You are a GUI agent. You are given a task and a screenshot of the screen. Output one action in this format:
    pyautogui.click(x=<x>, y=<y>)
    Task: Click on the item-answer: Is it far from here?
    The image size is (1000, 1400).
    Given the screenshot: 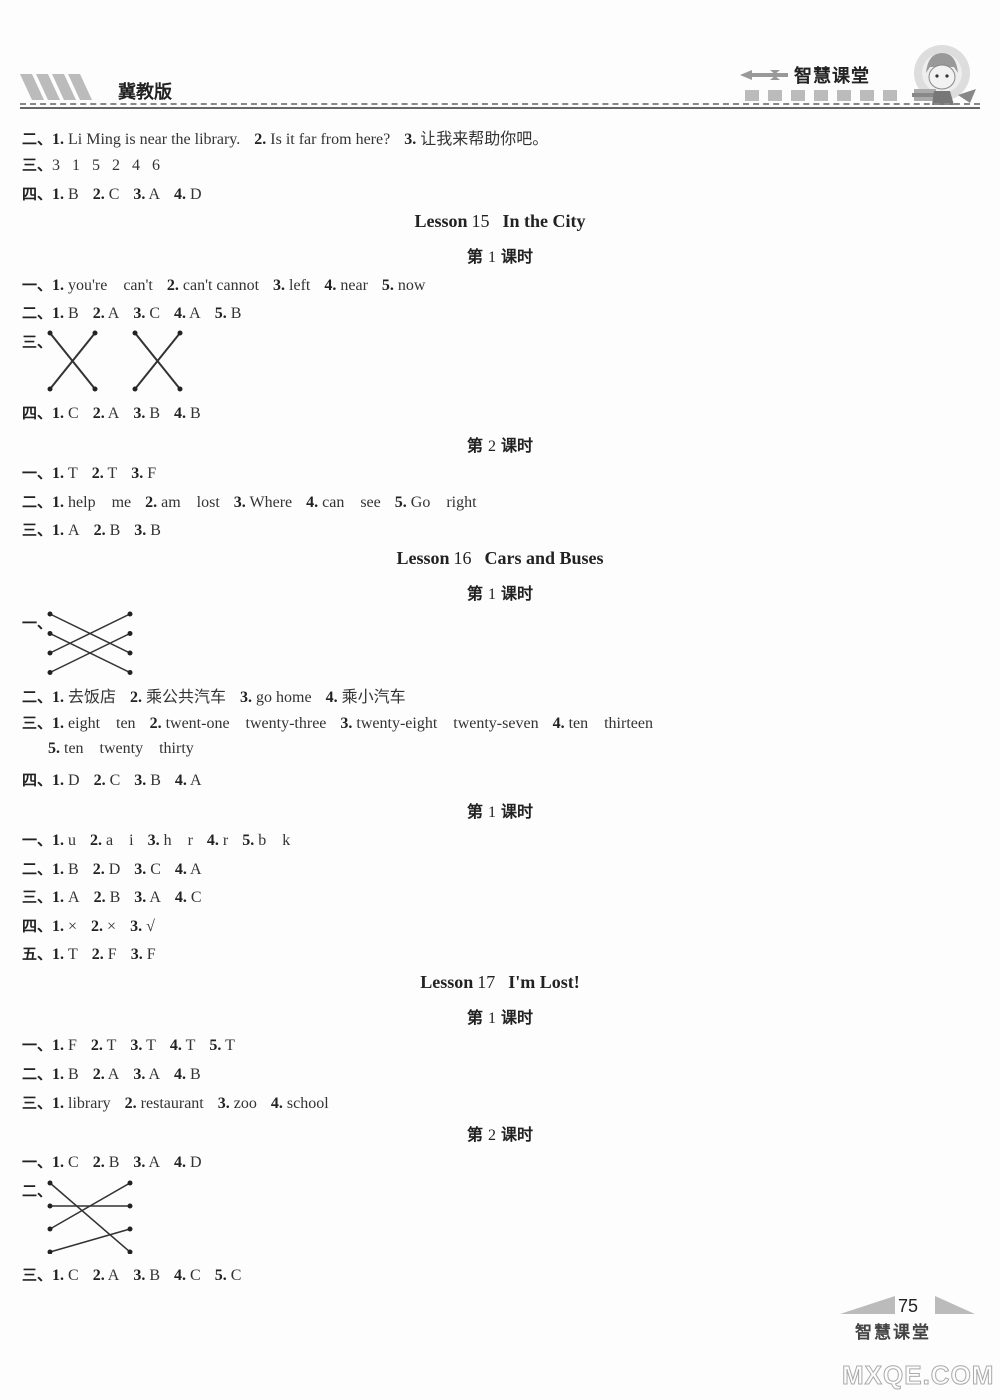 What is the action you would take?
    pyautogui.click(x=328, y=139)
    